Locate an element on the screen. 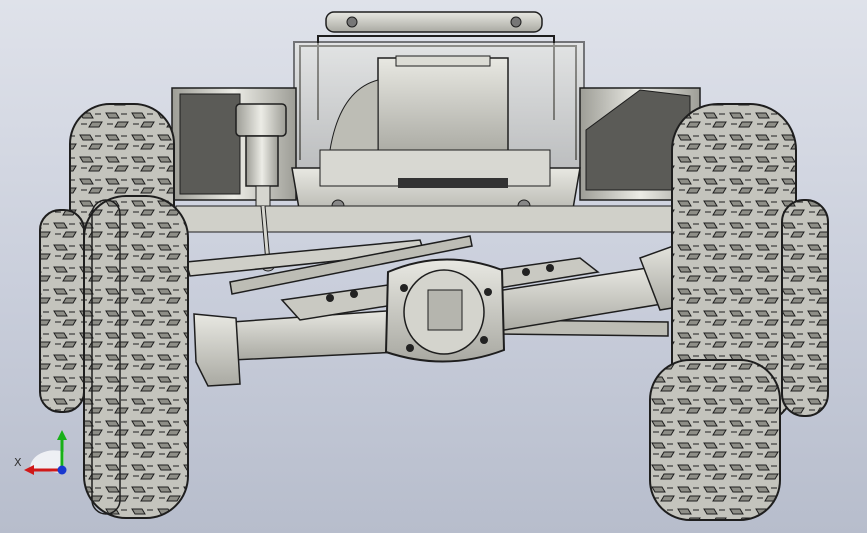  tire-right-front is located at coordinates (715, 440).